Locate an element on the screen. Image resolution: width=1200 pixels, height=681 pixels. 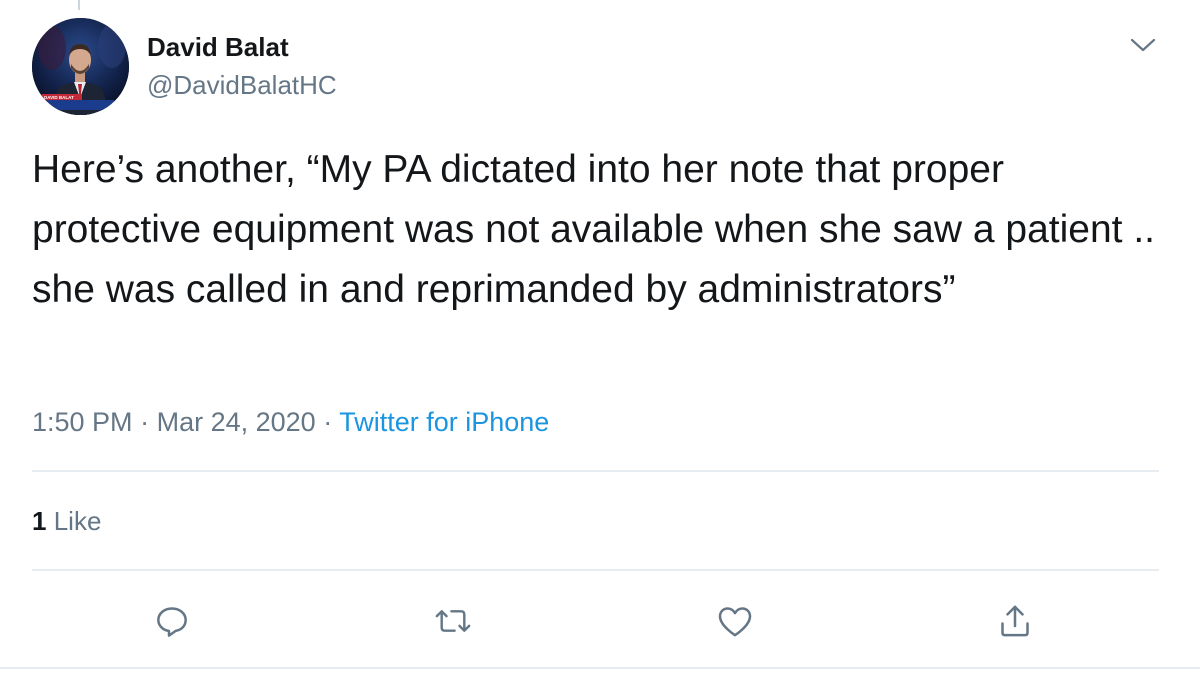
chevron-down-icon is located at coordinates (1143, 45).